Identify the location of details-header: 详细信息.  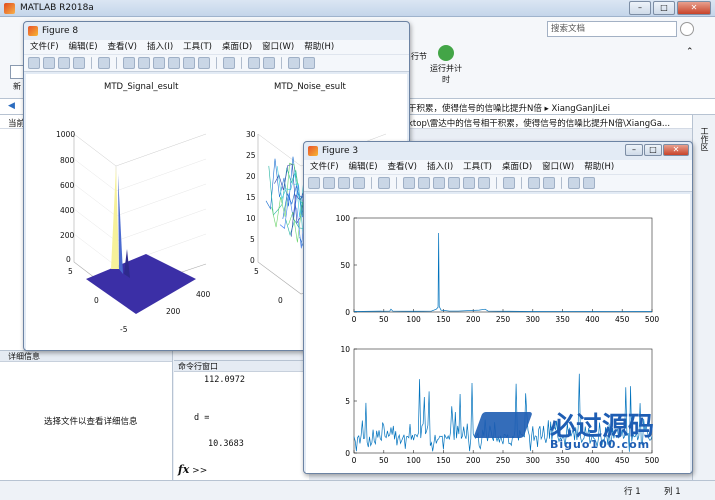
(86, 356).